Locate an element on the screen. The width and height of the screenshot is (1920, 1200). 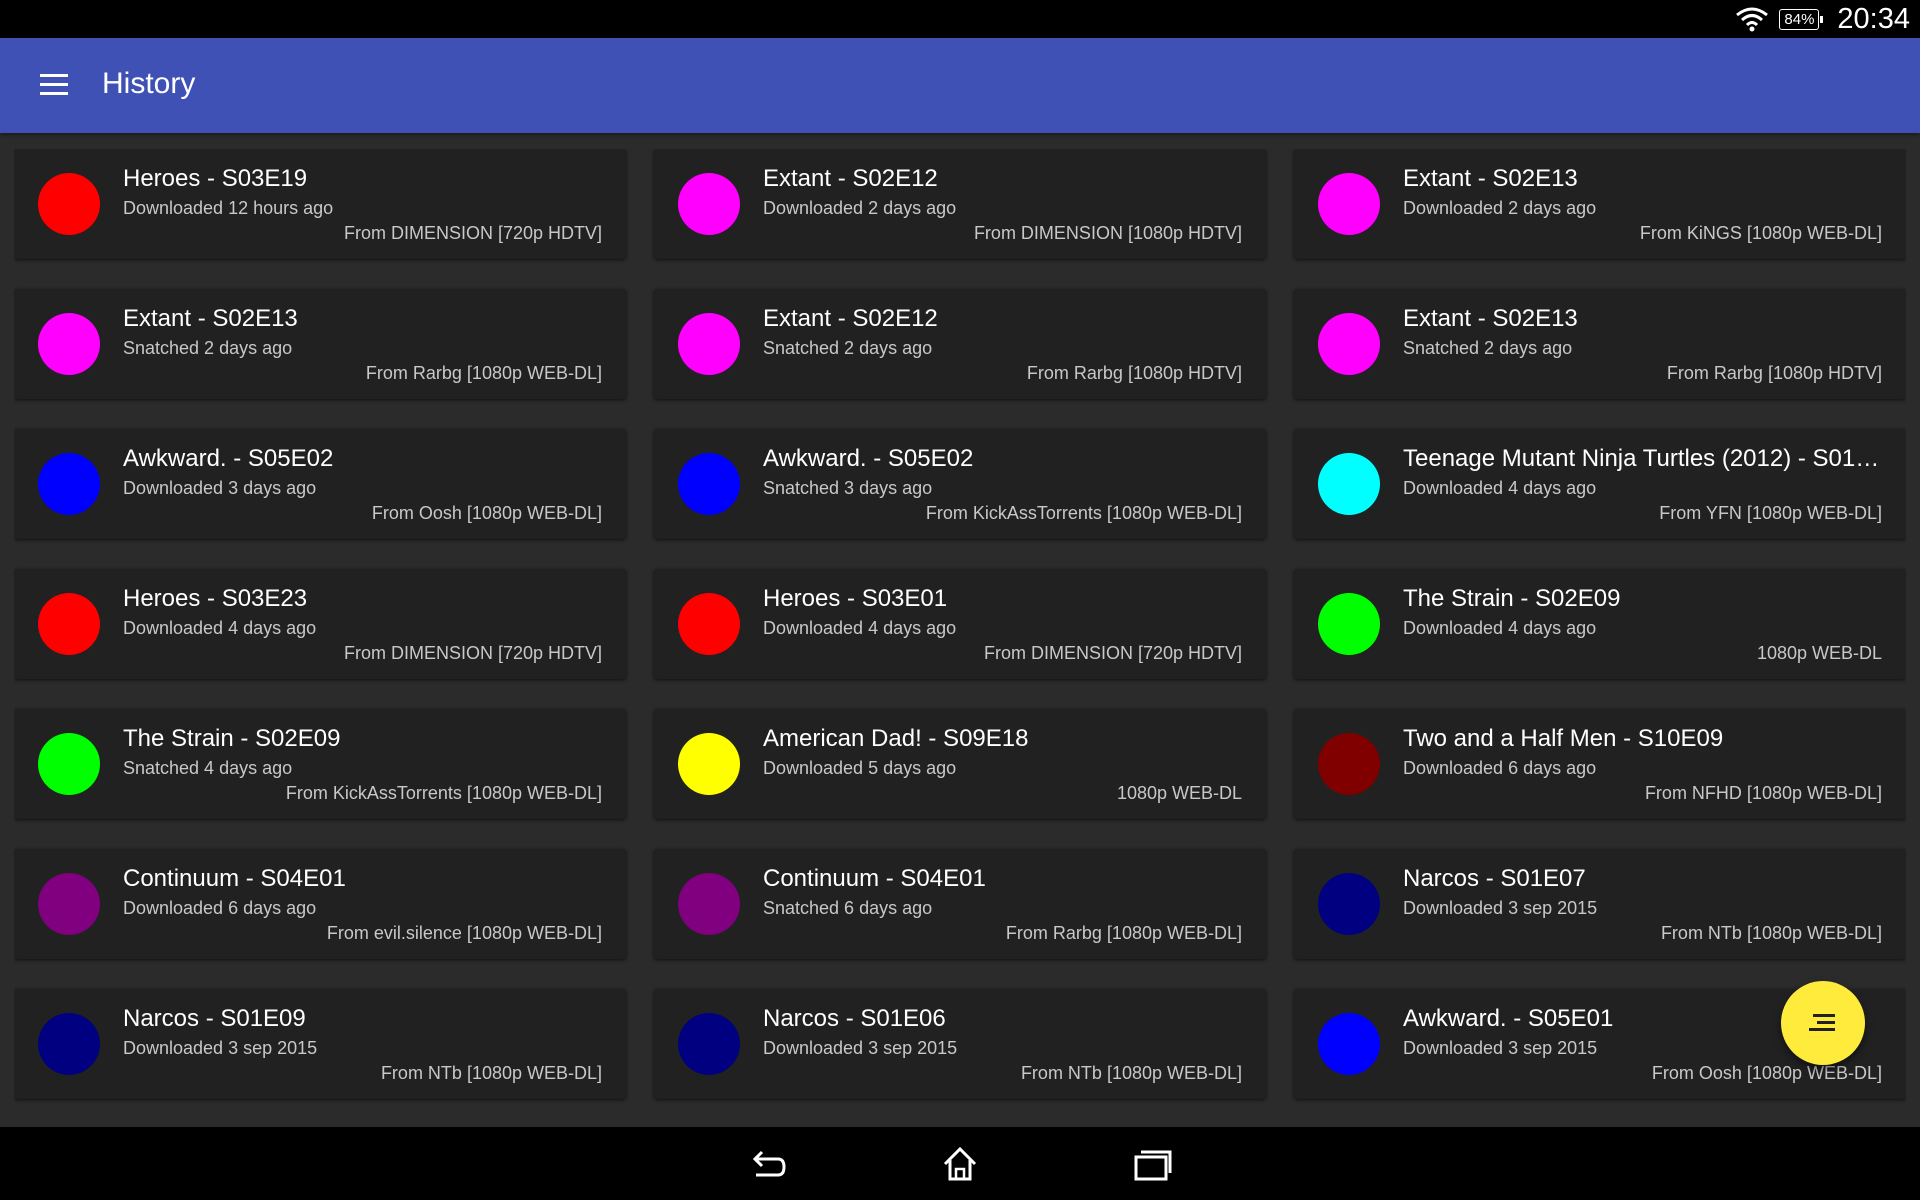
episode-title: Narcos - S01E07 is located at coordinates (1494, 878).